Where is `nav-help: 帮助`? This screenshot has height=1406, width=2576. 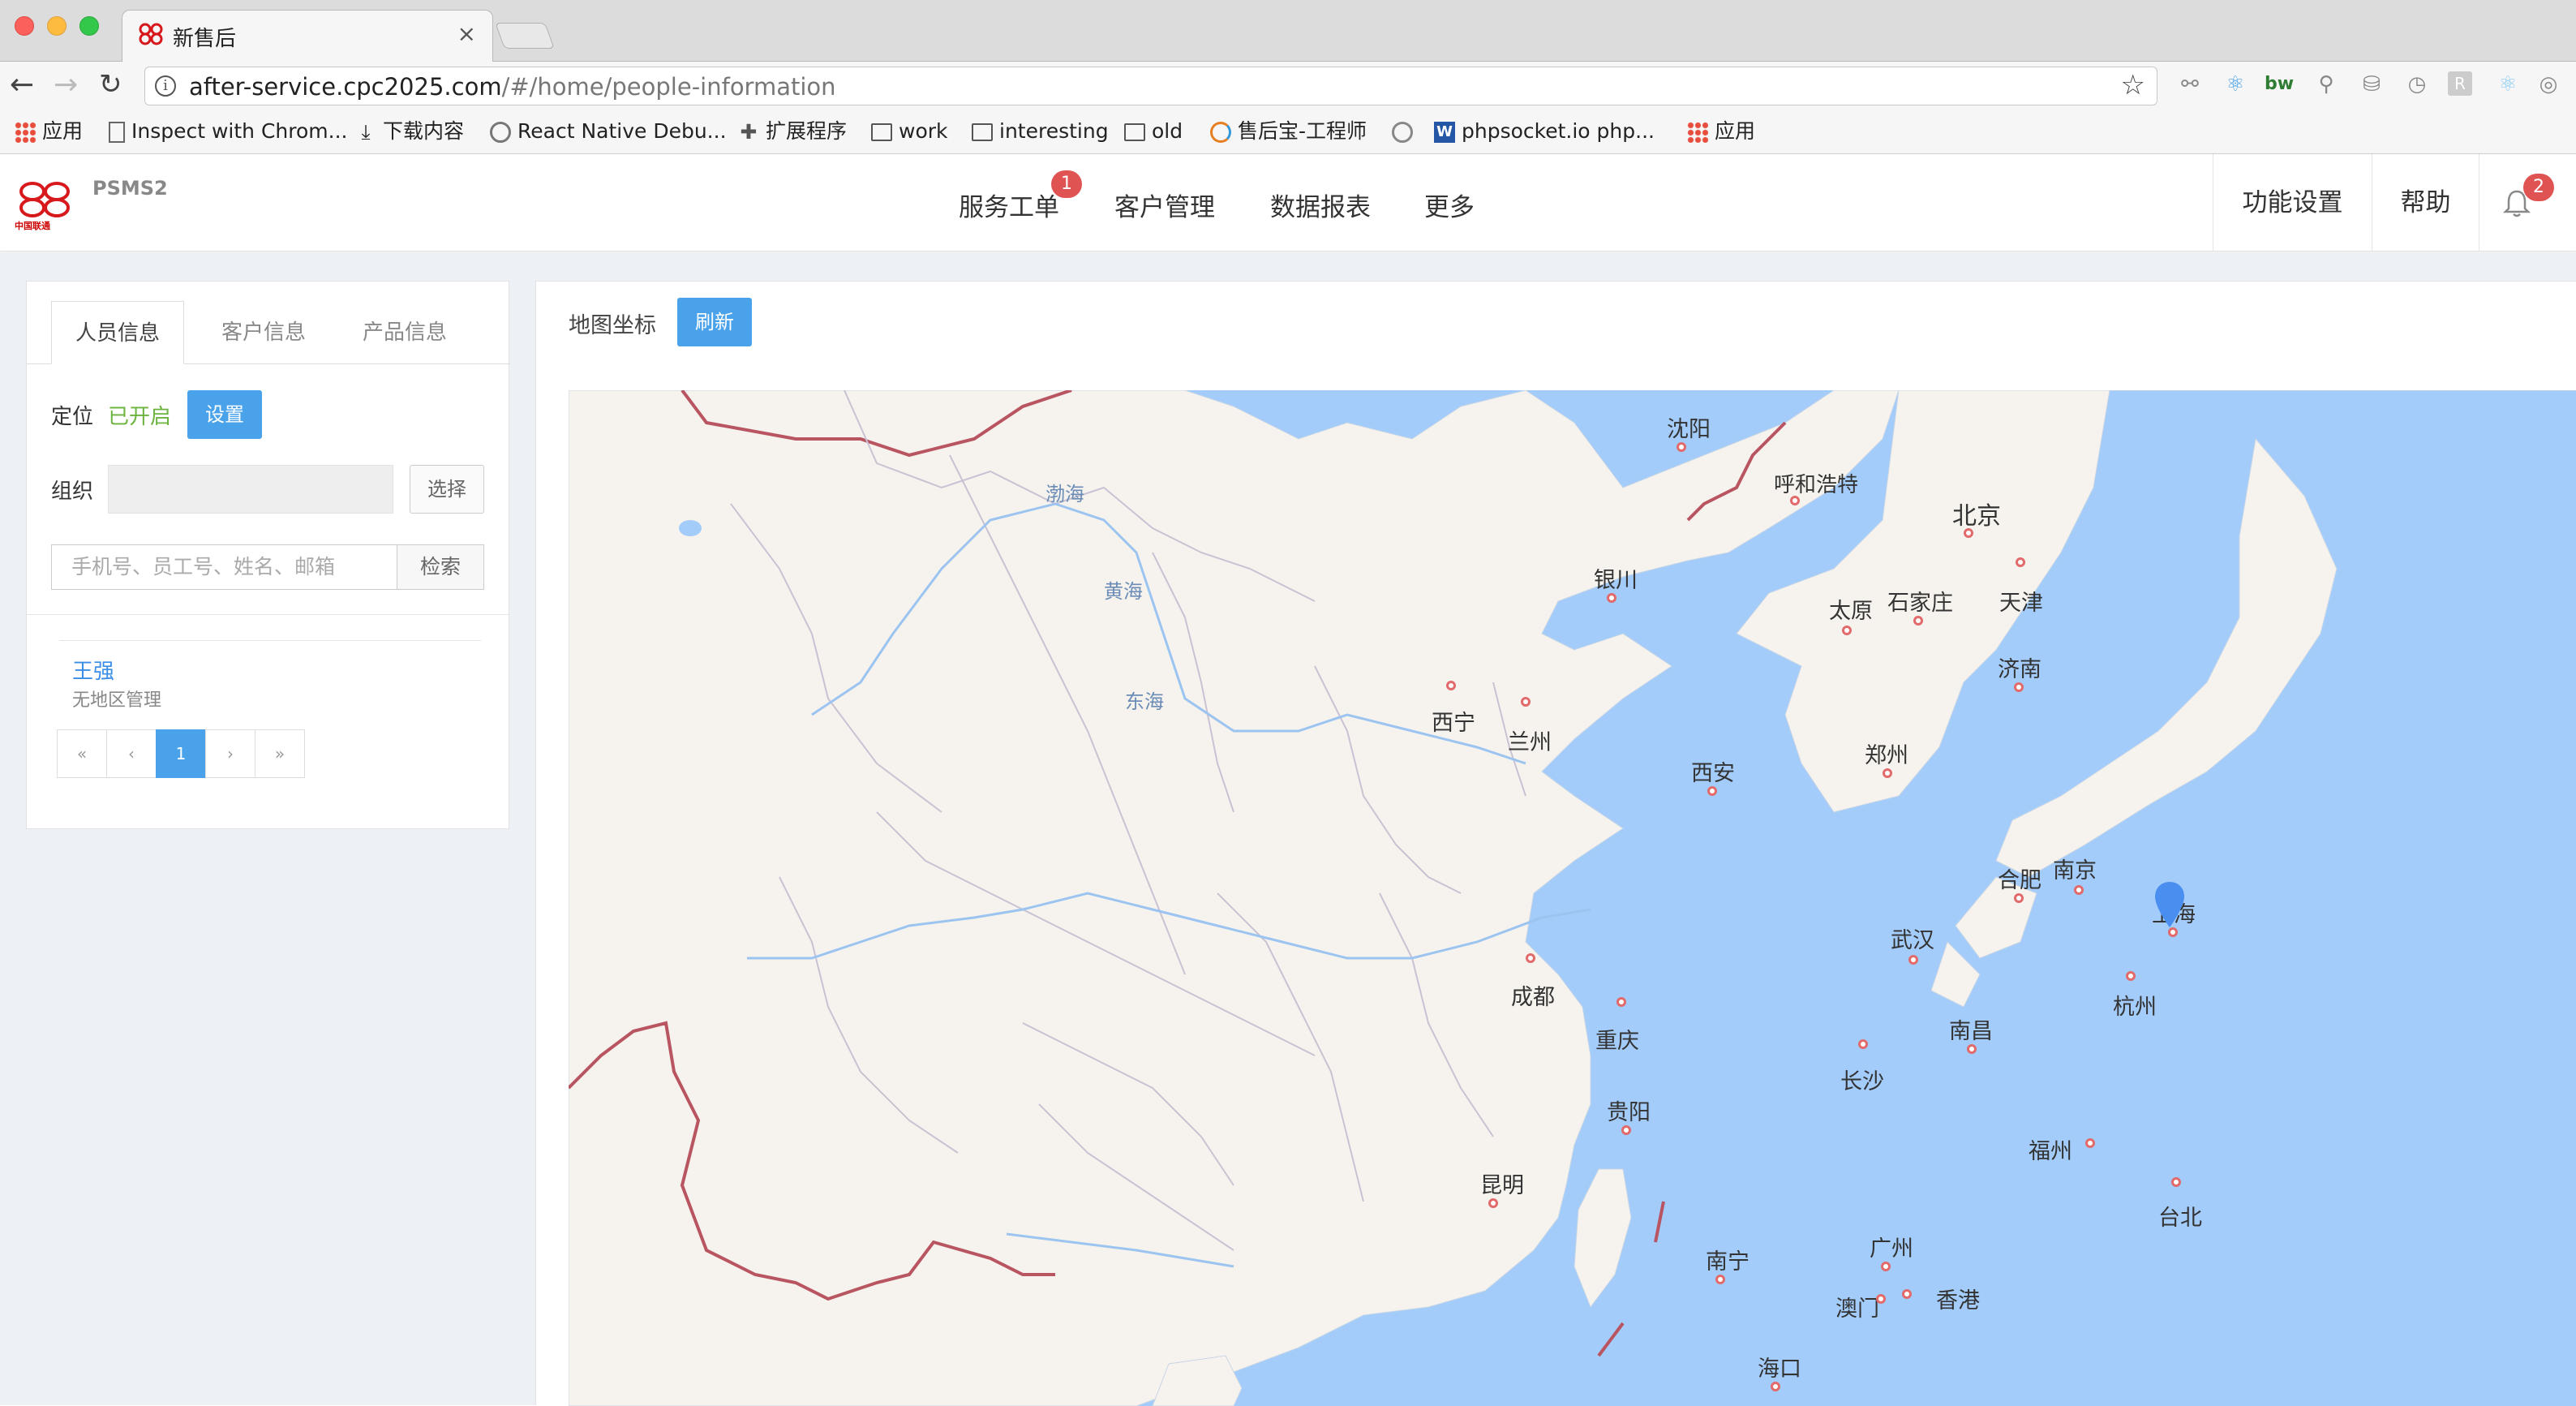 nav-help: 帮助 is located at coordinates (2425, 203).